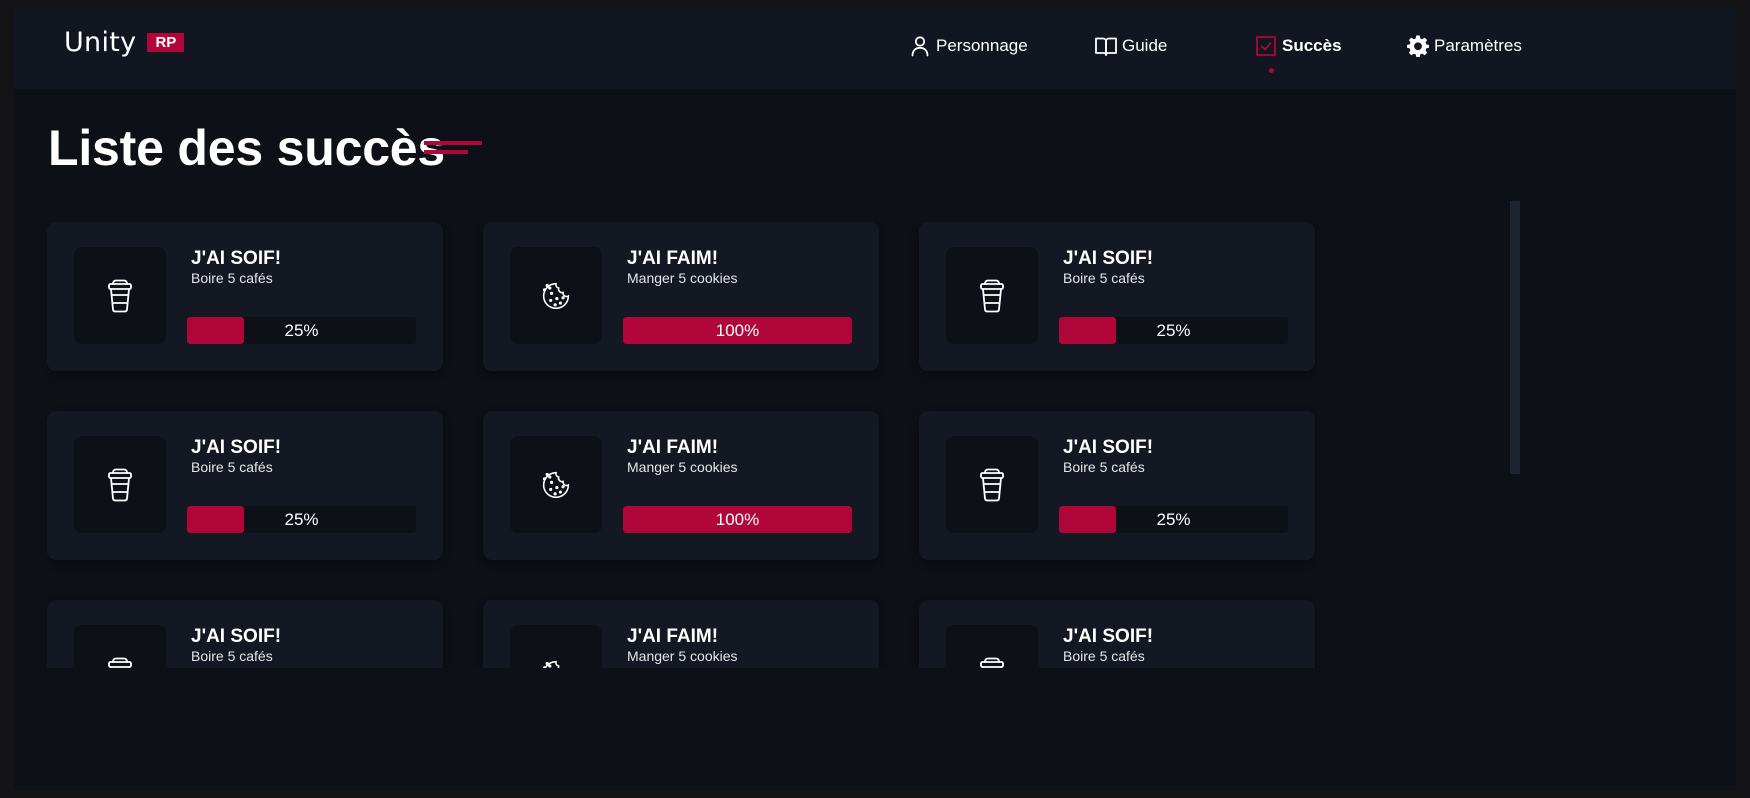 This screenshot has height=798, width=1750. What do you see at coordinates (166, 42) in the screenshot?
I see `logo-badge: RP` at bounding box center [166, 42].